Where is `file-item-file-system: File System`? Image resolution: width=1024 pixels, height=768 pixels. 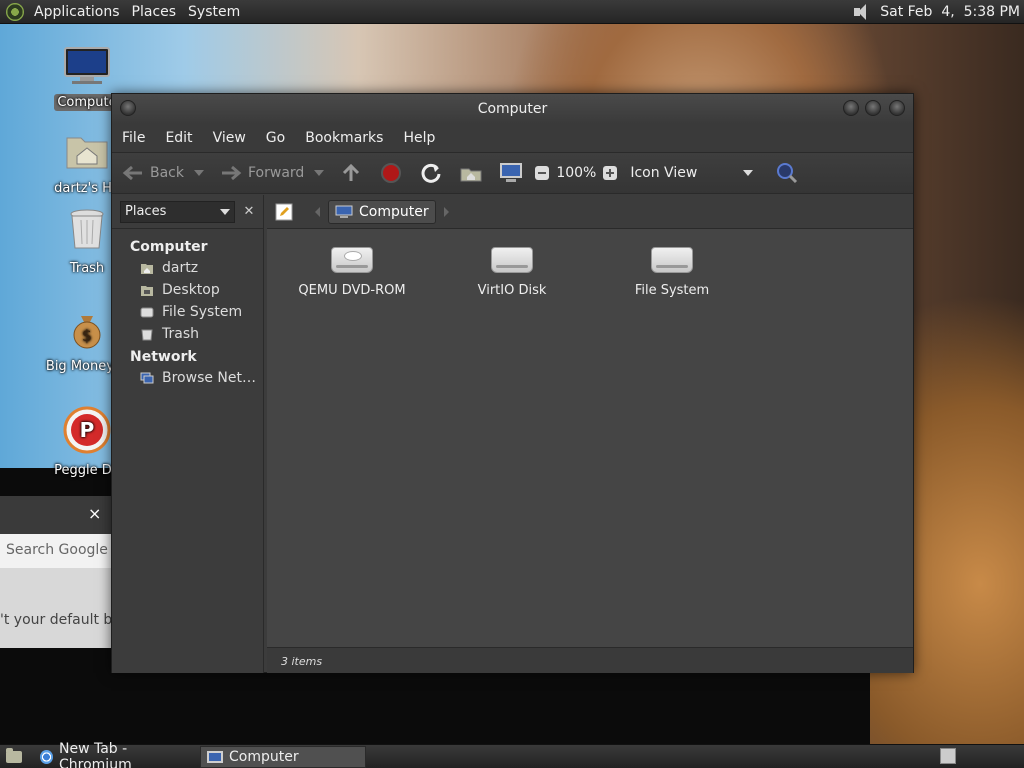
file-item-file-system: File System is located at coordinates (672, 272).